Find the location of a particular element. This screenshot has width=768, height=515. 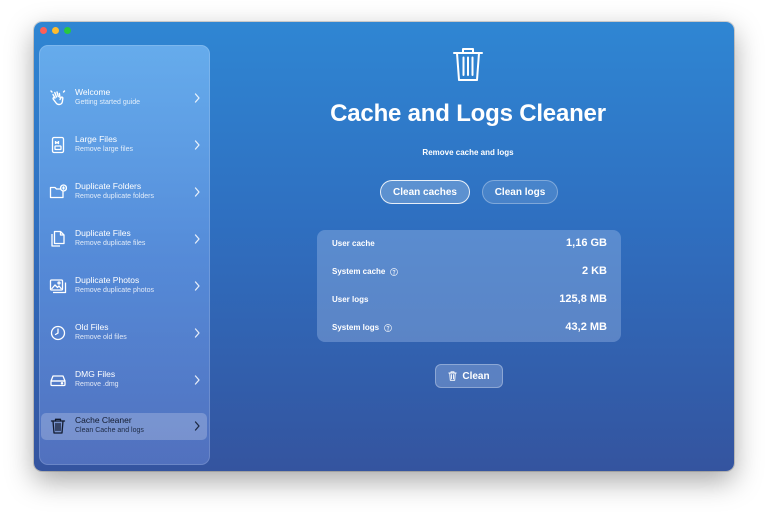

close-window-button is located at coordinates (43, 30).